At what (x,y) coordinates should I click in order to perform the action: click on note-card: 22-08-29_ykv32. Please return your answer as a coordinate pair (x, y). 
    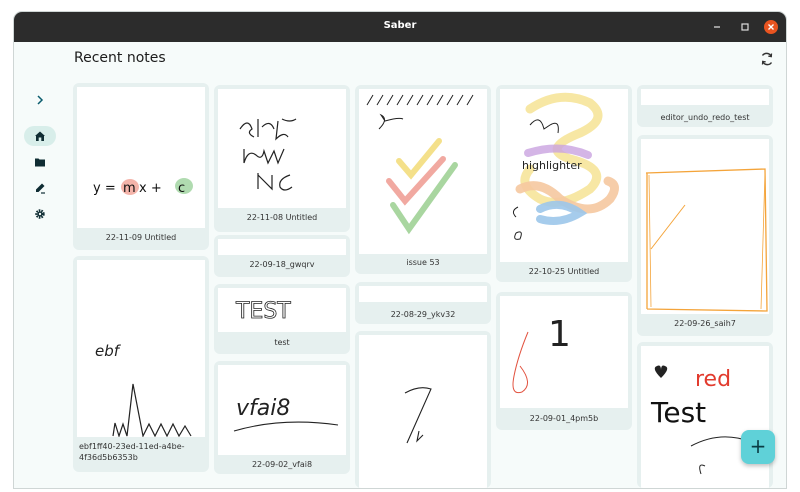
    Looking at the image, I should click on (423, 303).